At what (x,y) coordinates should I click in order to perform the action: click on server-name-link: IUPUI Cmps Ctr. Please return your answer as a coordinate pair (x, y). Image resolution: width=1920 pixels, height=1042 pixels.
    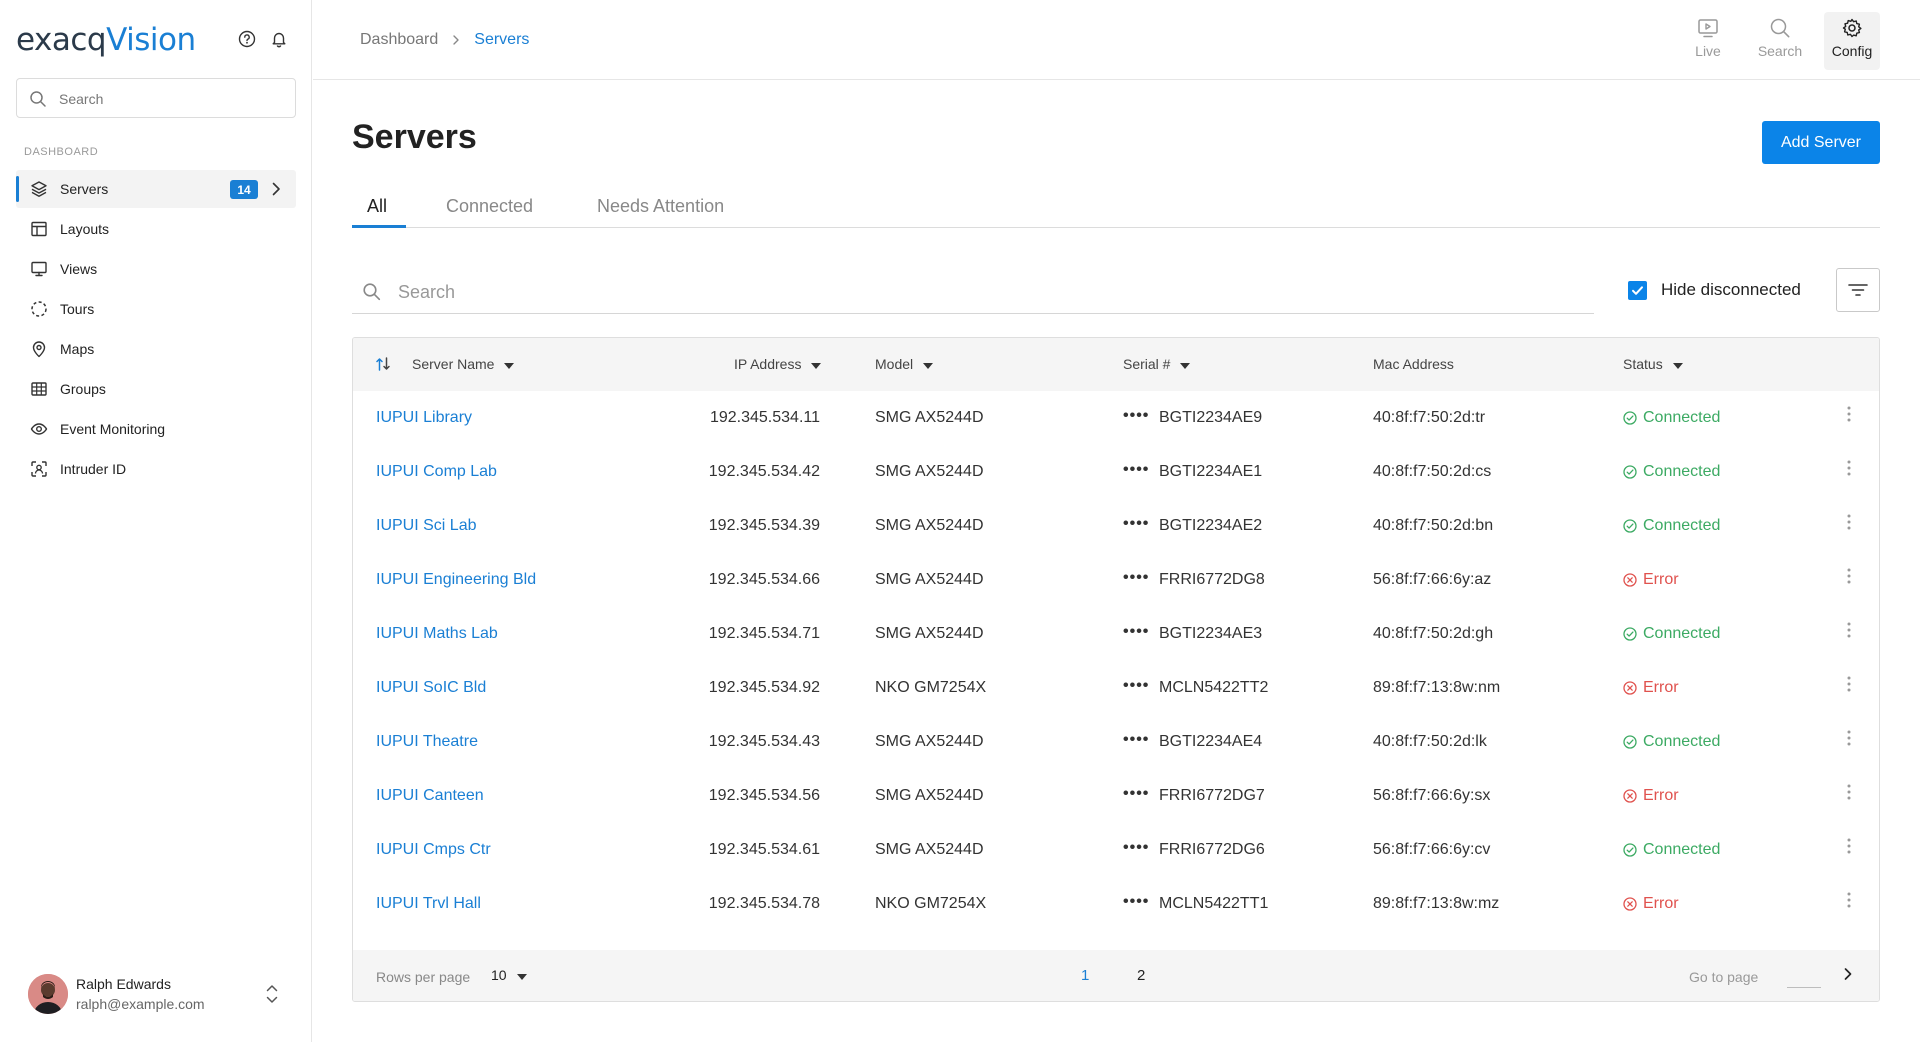
    Looking at the image, I should click on (433, 850).